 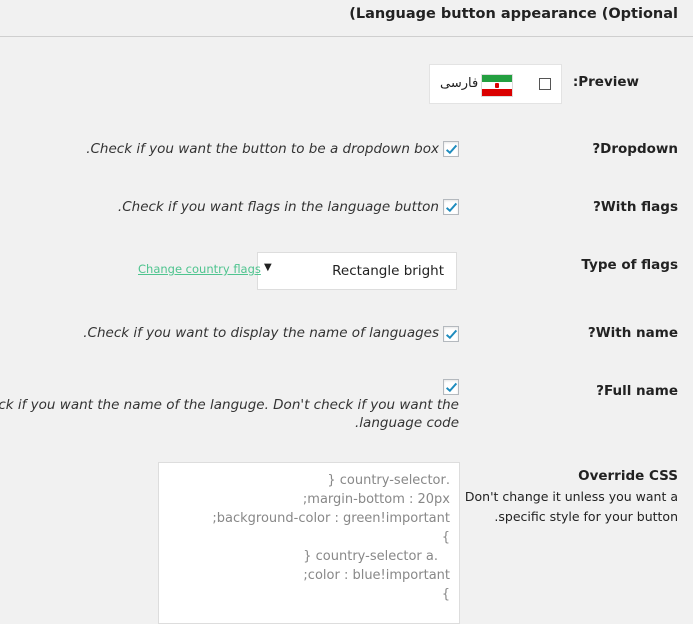 What do you see at coordinates (199, 269) in the screenshot?
I see `change-country-flags-link: Change country flags` at bounding box center [199, 269].